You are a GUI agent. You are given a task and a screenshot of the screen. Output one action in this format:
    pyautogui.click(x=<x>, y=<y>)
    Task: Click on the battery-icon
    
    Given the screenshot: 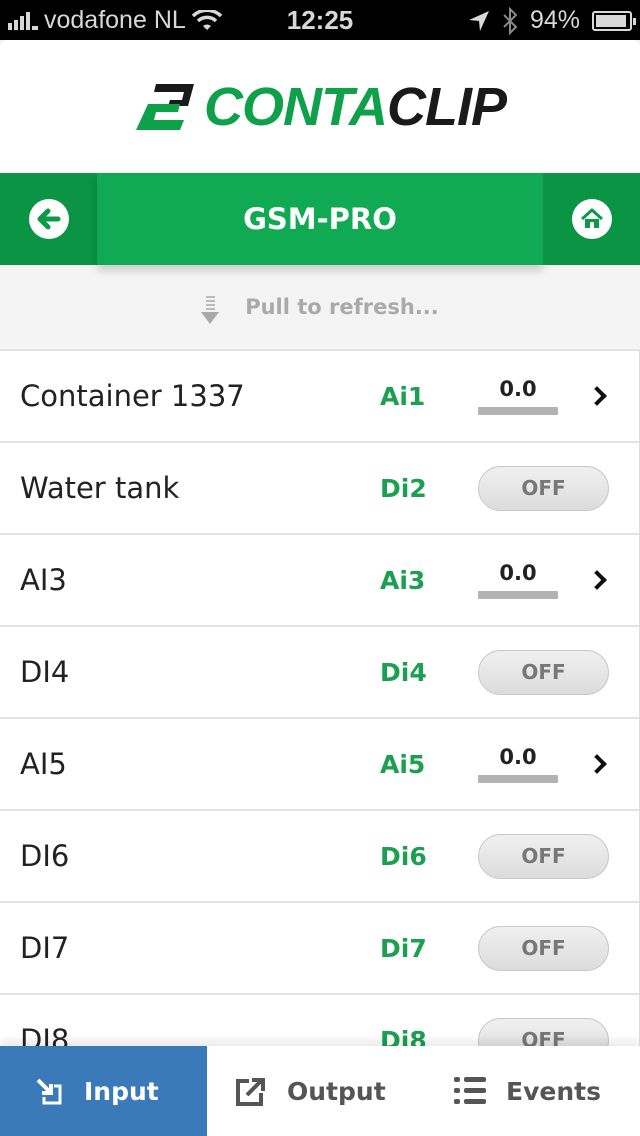 What is the action you would take?
    pyautogui.click(x=614, y=20)
    